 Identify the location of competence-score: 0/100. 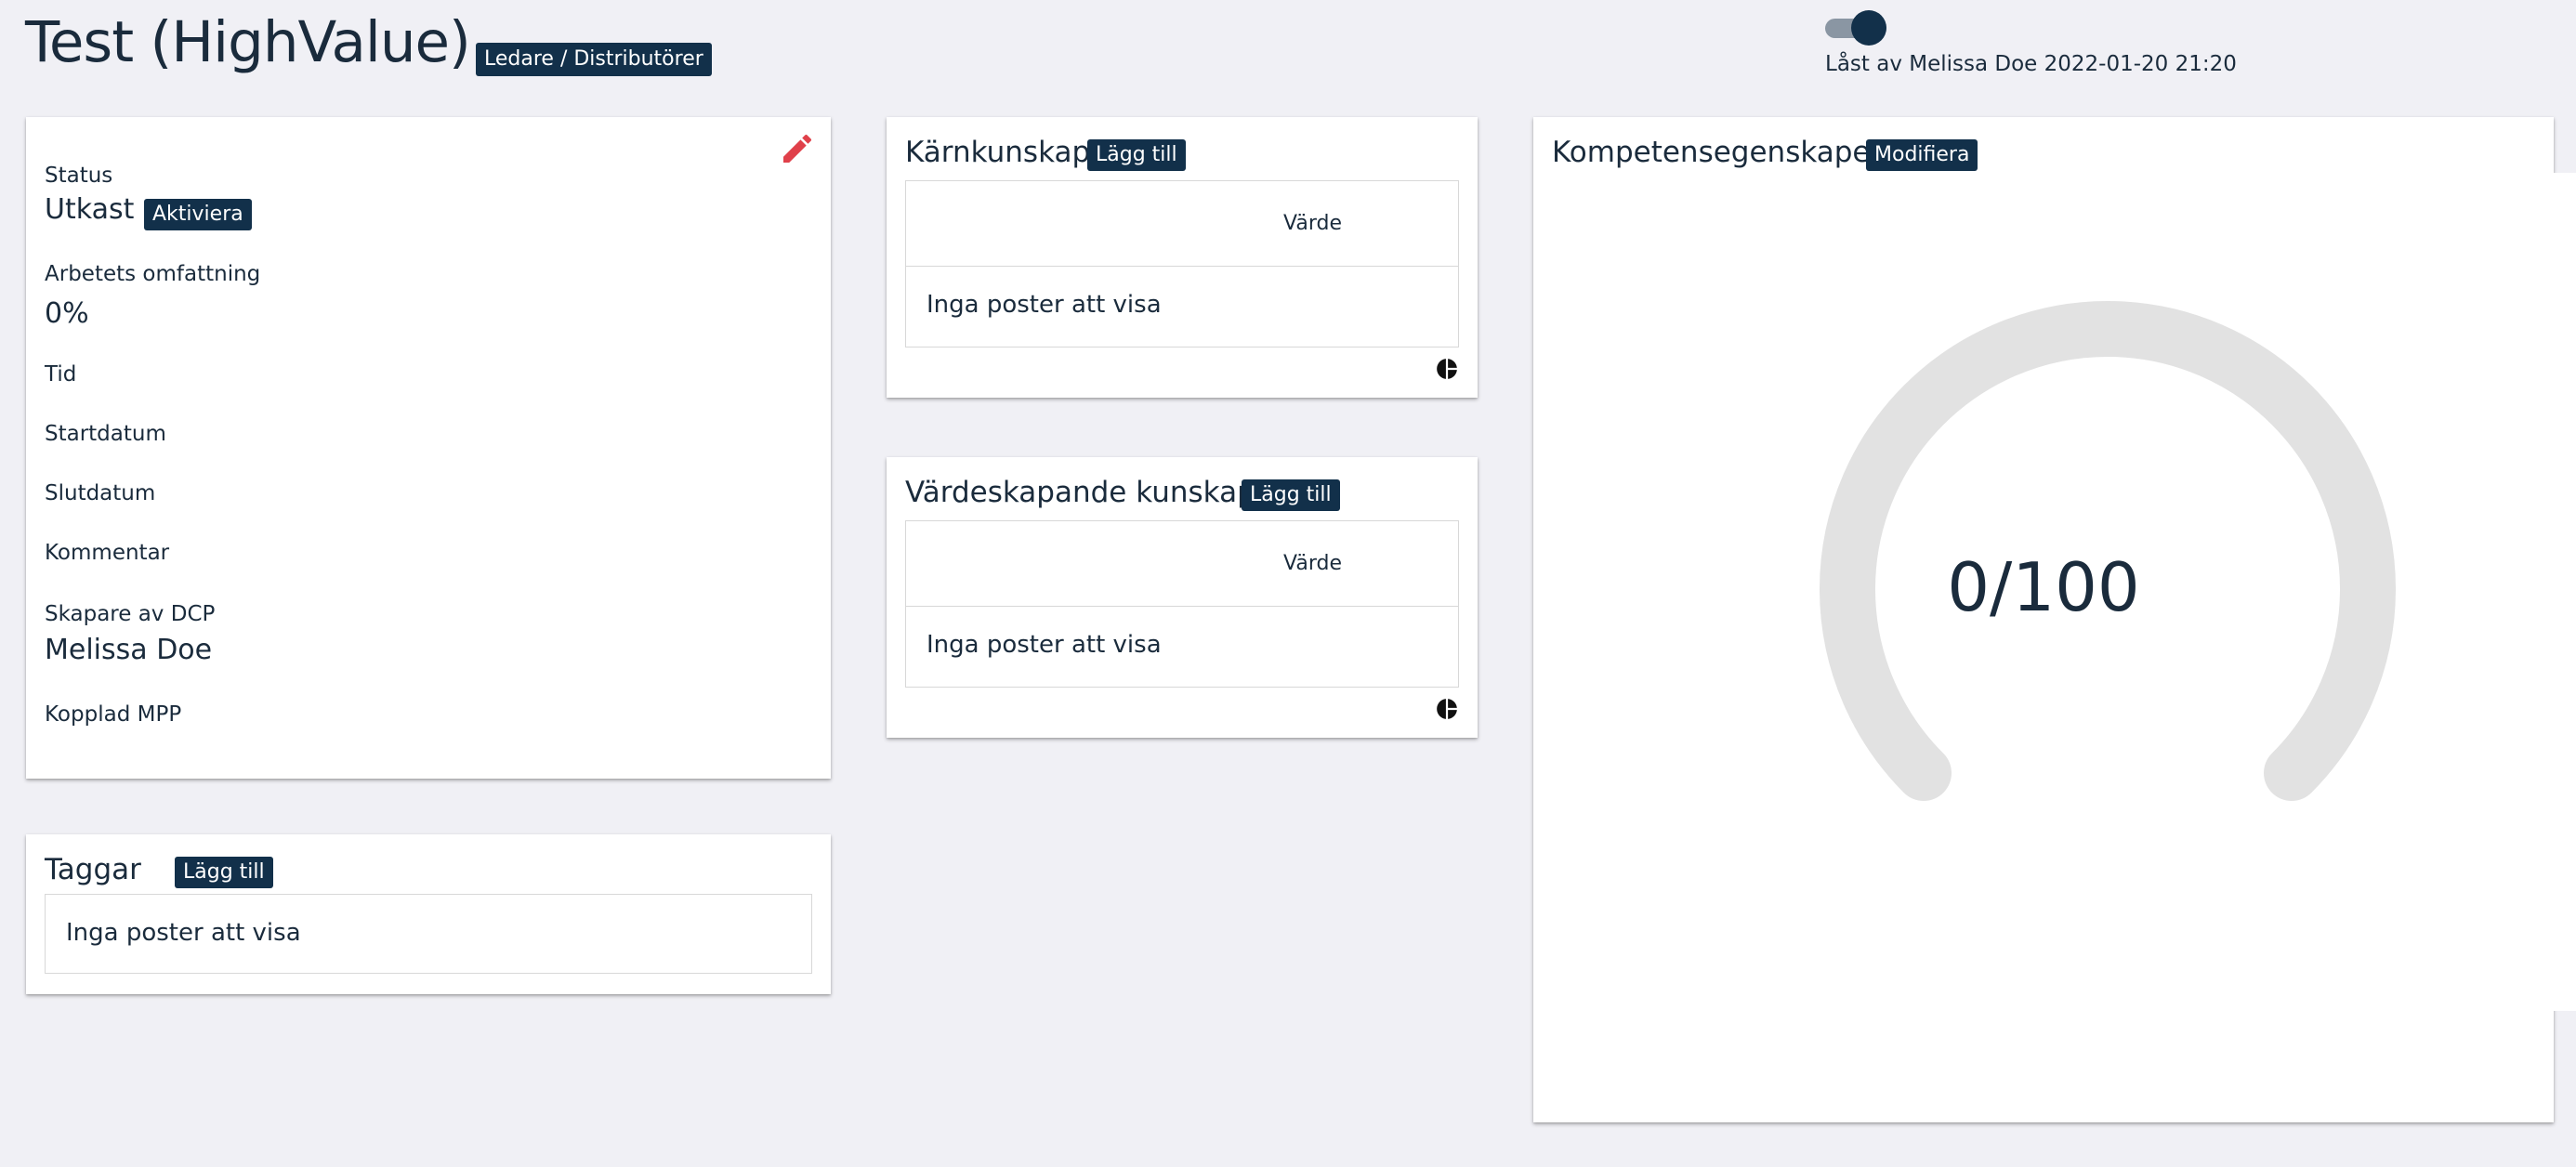
(2043, 587).